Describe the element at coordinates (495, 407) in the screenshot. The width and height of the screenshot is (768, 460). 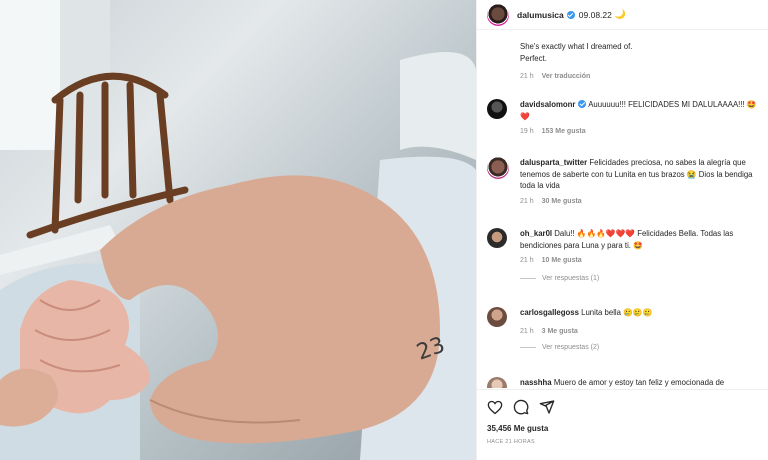
I see `heart-icon` at that location.